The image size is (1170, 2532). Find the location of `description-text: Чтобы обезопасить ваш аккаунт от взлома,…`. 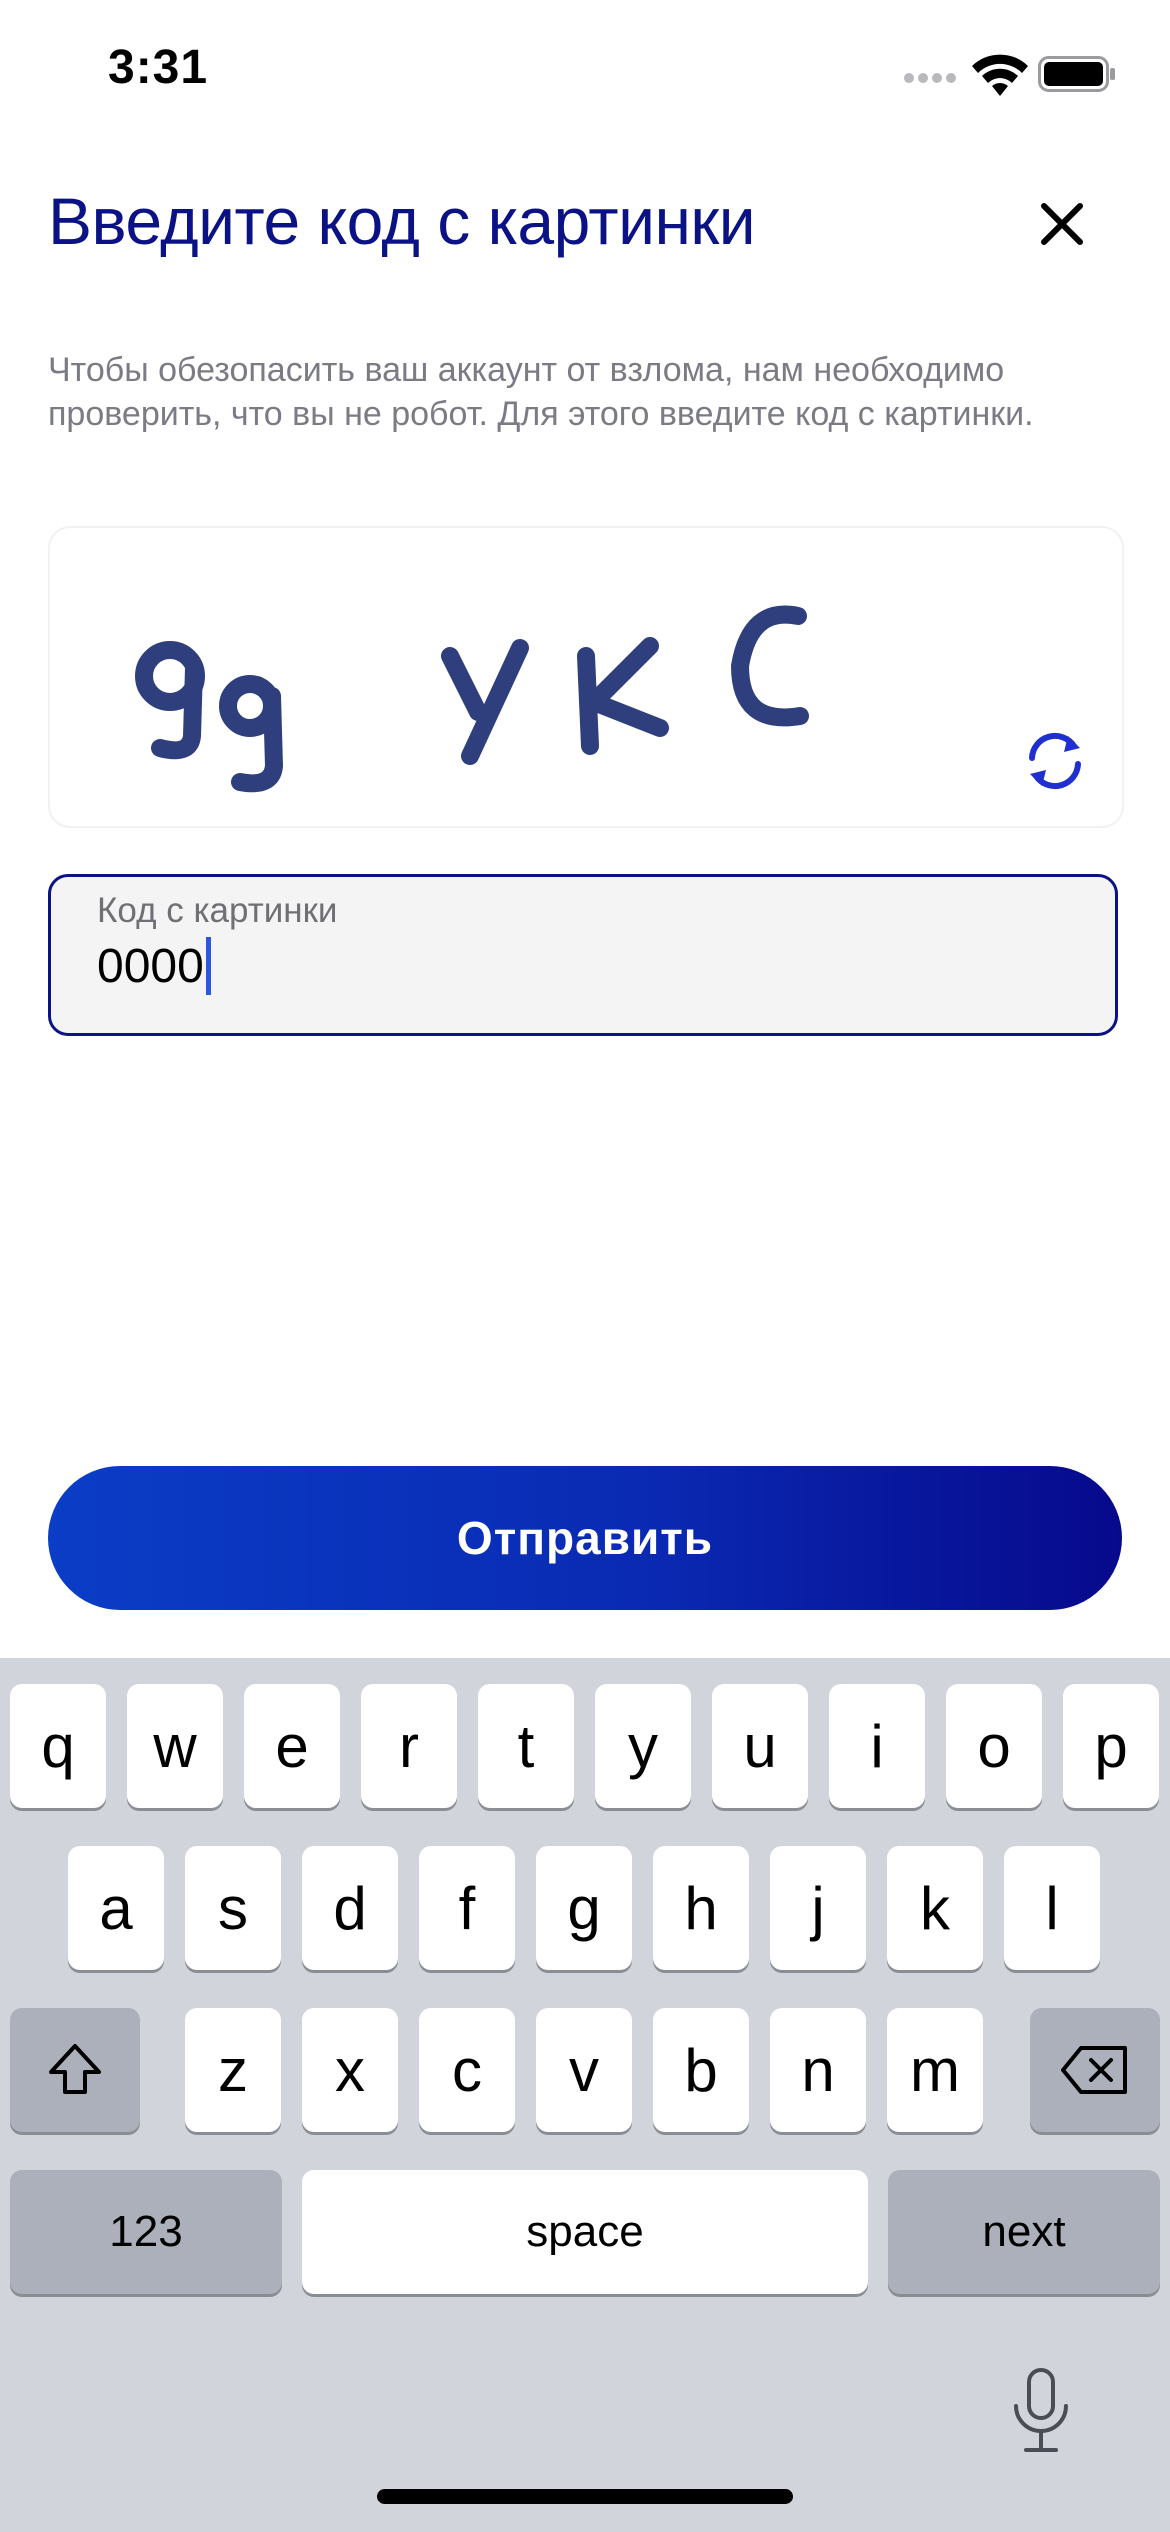

description-text: Чтобы обезопасить ваш аккаунт от взлома,… is located at coordinates (541, 392).